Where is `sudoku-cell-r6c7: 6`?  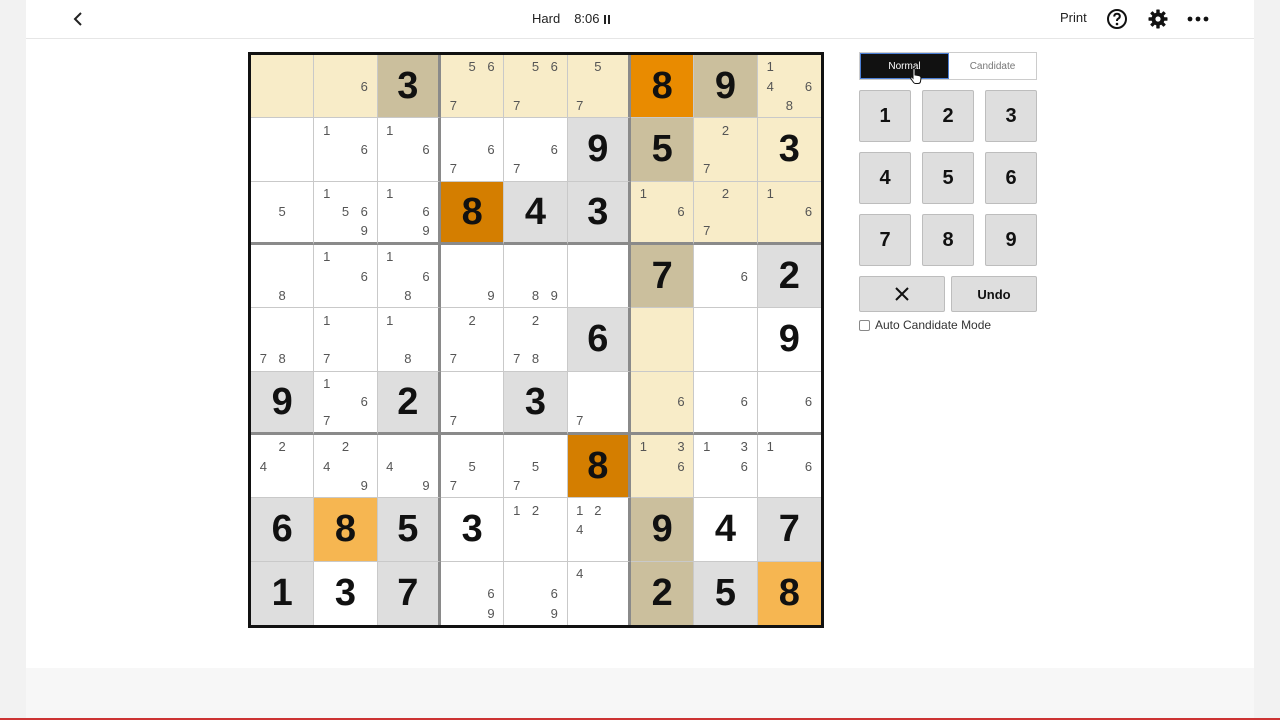 sudoku-cell-r6c7: 6 is located at coordinates (662, 403).